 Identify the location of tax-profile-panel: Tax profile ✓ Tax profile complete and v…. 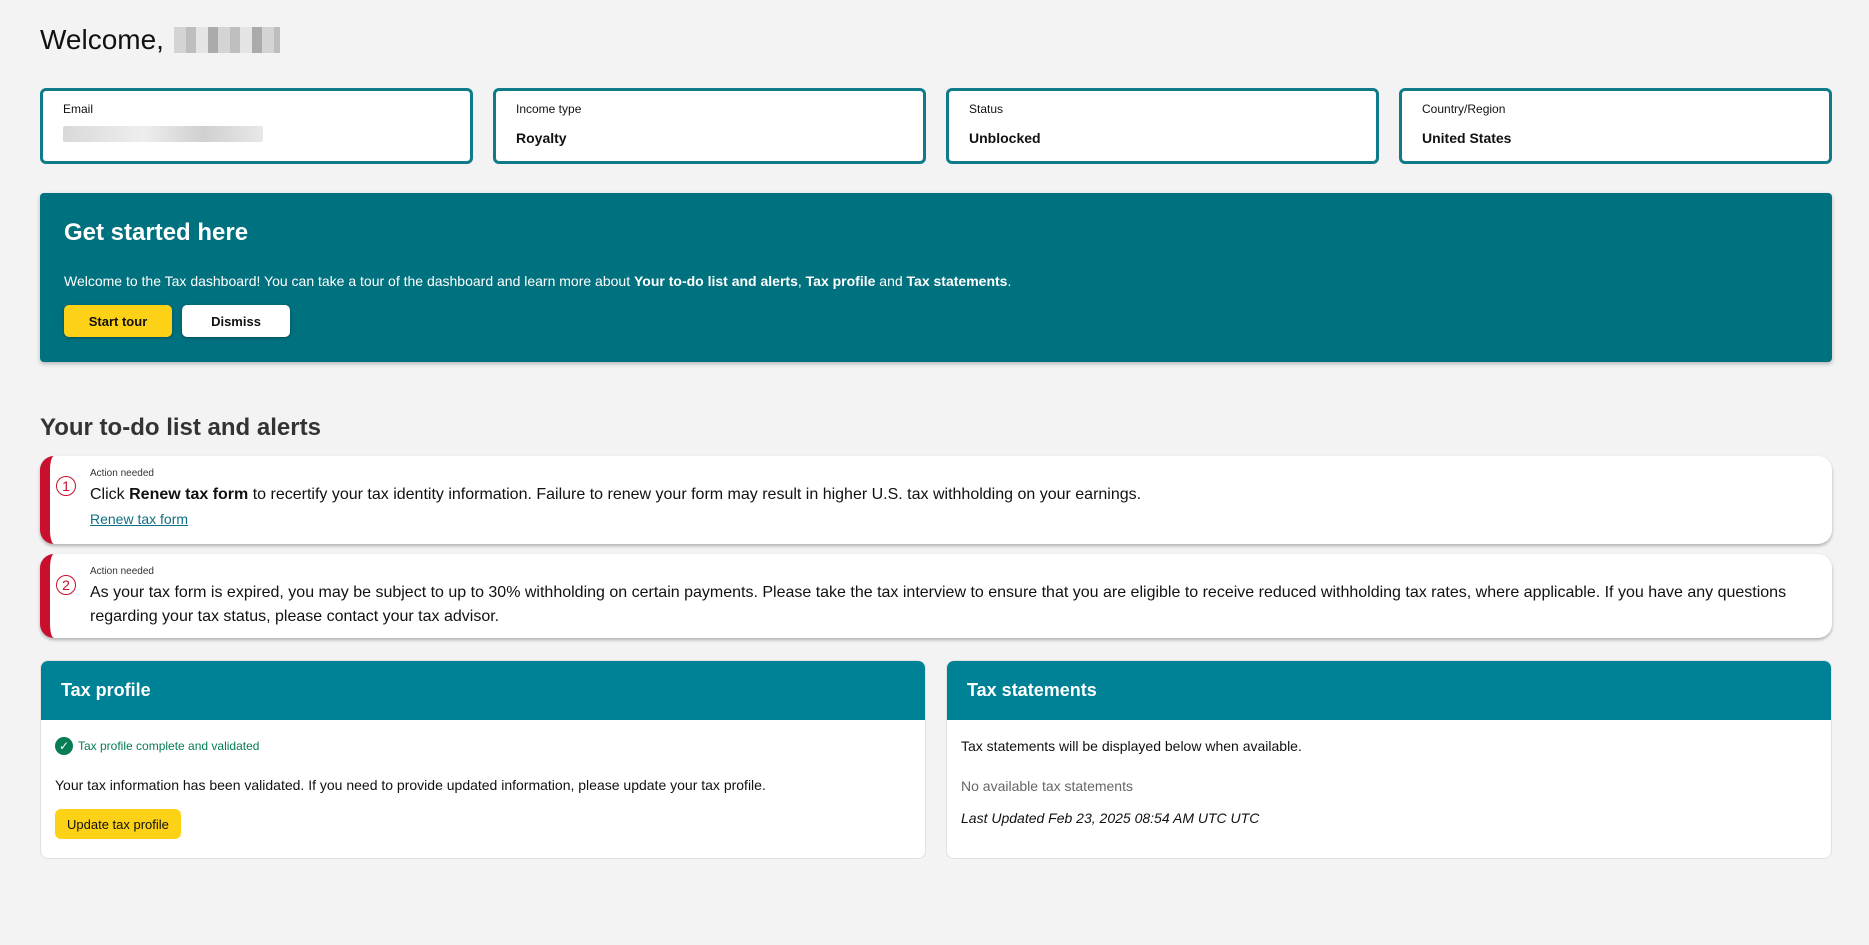
(483, 759).